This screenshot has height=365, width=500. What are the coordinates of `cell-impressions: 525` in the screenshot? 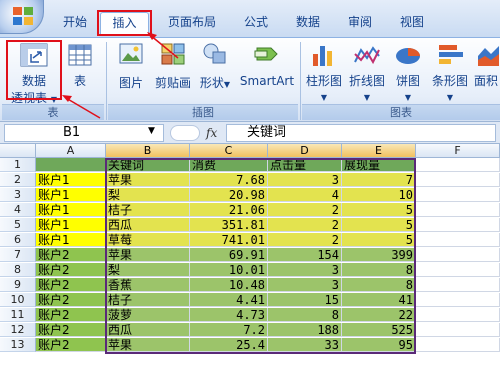 It's located at (379, 330).